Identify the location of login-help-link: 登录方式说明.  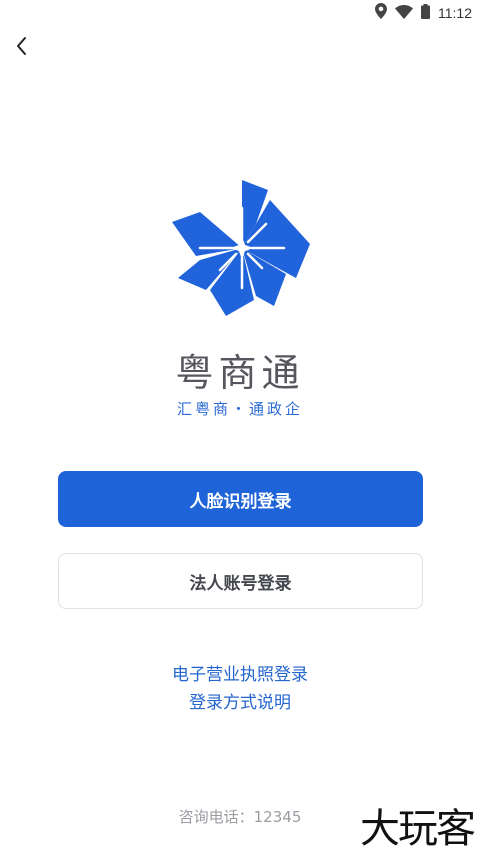
(240, 703).